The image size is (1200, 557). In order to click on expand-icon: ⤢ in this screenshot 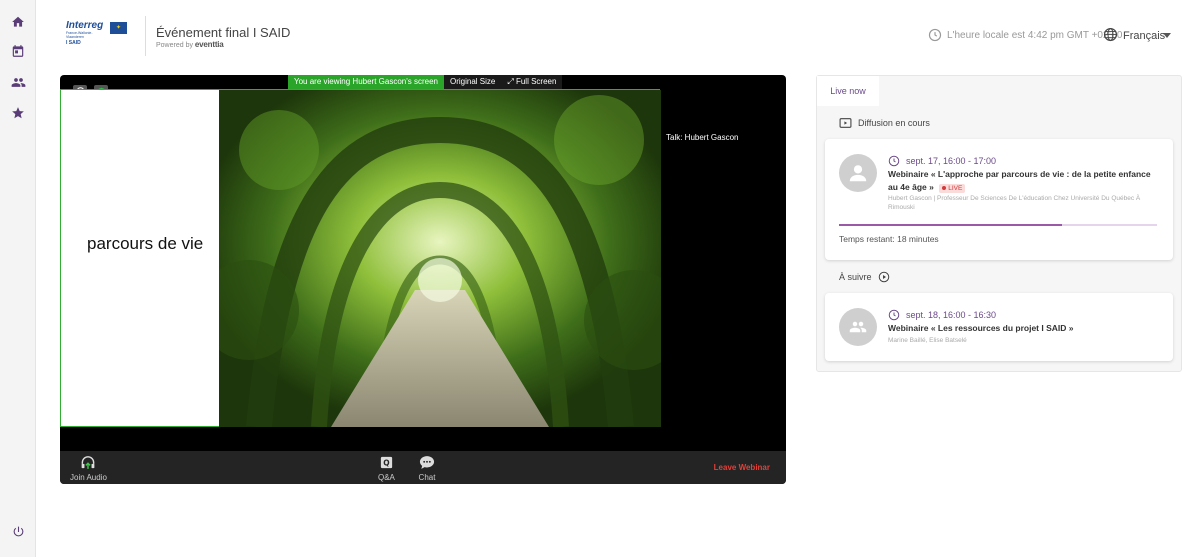, I will do `click(511, 81)`.